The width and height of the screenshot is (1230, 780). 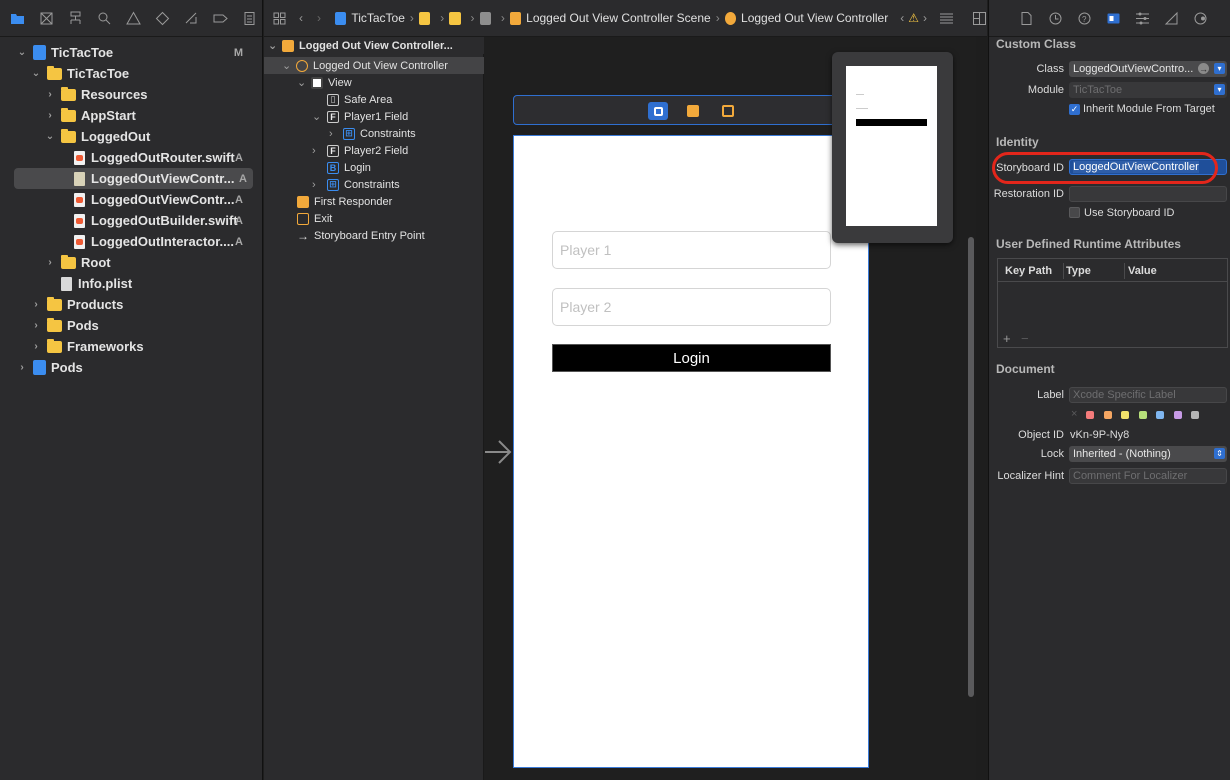 I want to click on connections-inspector-icon, so click(x=1200, y=18).